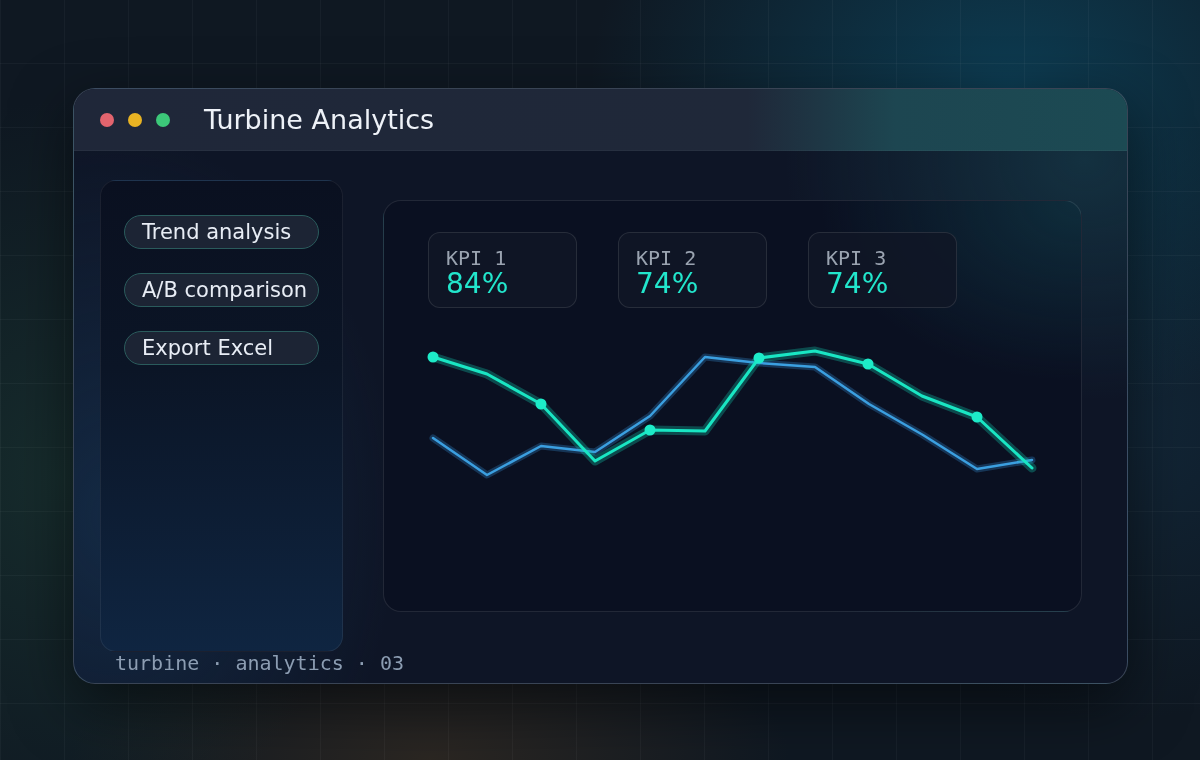 The image size is (1200, 760). I want to click on sidebar-action-button: Trend analysis, so click(221, 232).